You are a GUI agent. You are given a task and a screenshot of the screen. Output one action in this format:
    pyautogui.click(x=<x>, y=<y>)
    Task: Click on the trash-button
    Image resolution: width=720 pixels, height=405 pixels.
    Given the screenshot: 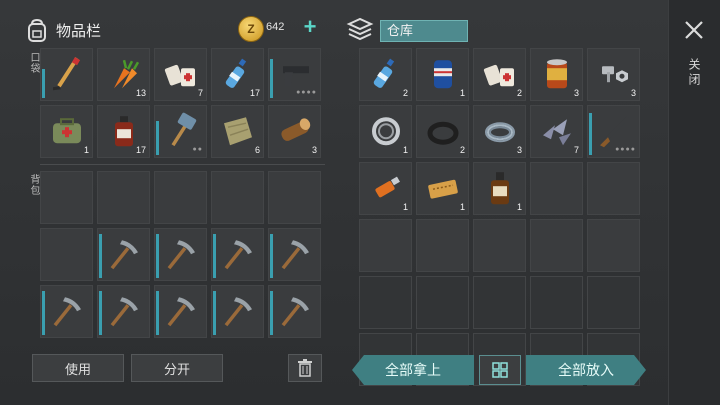 What is the action you would take?
    pyautogui.click(x=305, y=368)
    